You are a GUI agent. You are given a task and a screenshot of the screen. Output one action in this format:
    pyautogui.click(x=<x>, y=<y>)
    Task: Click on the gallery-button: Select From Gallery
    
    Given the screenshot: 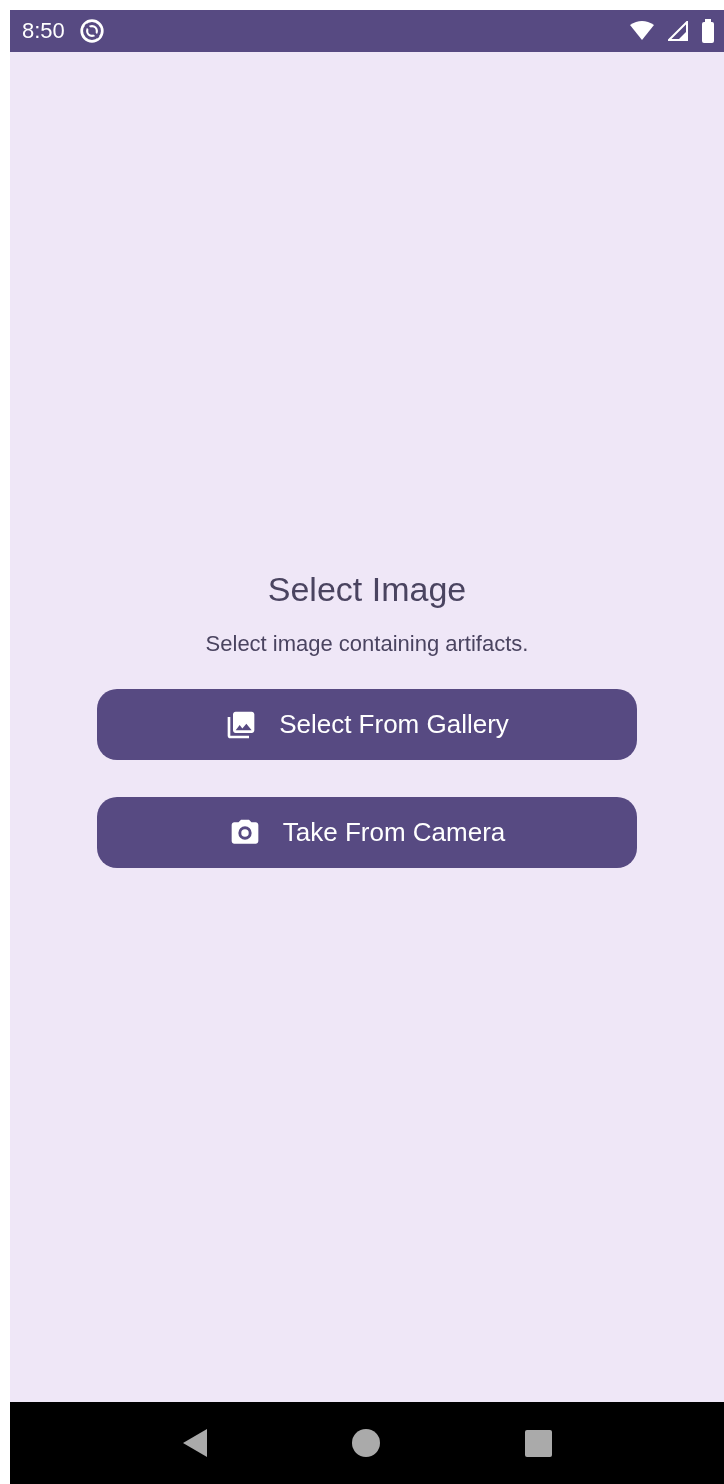 What is the action you would take?
    pyautogui.click(x=367, y=724)
    